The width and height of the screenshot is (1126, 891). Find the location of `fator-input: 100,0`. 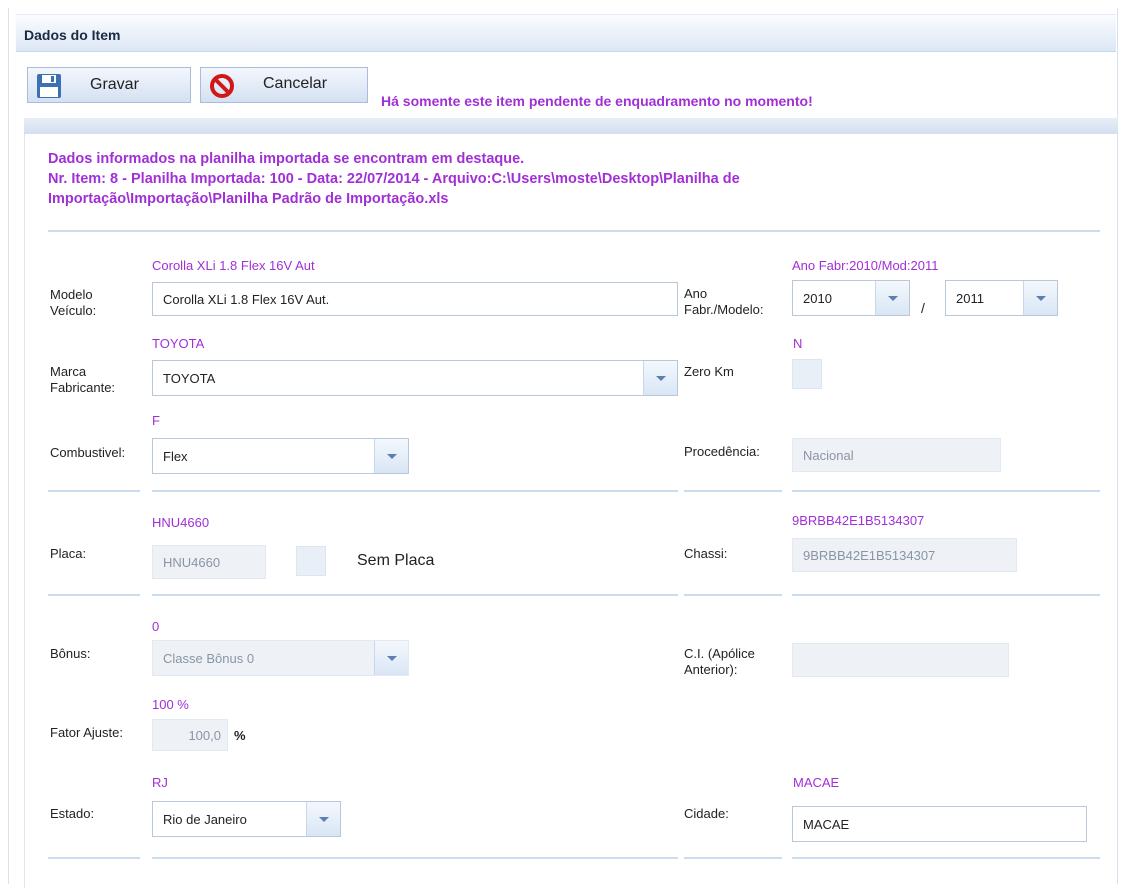

fator-input: 100,0 is located at coordinates (190, 735).